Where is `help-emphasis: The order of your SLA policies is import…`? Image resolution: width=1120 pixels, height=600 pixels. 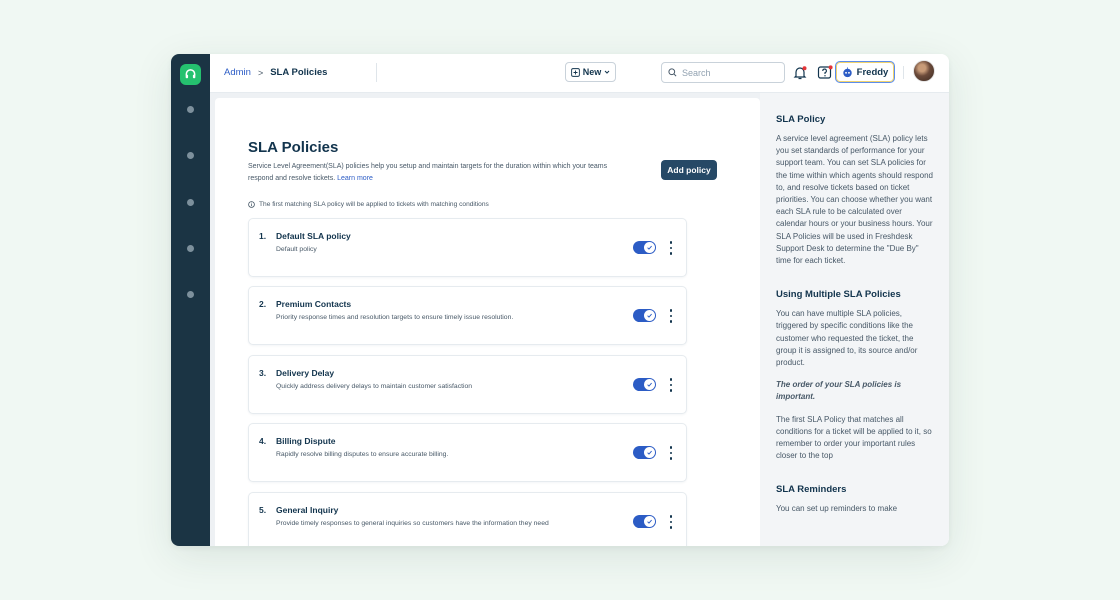
help-emphasis: The order of your SLA policies is import… is located at coordinates (839, 391).